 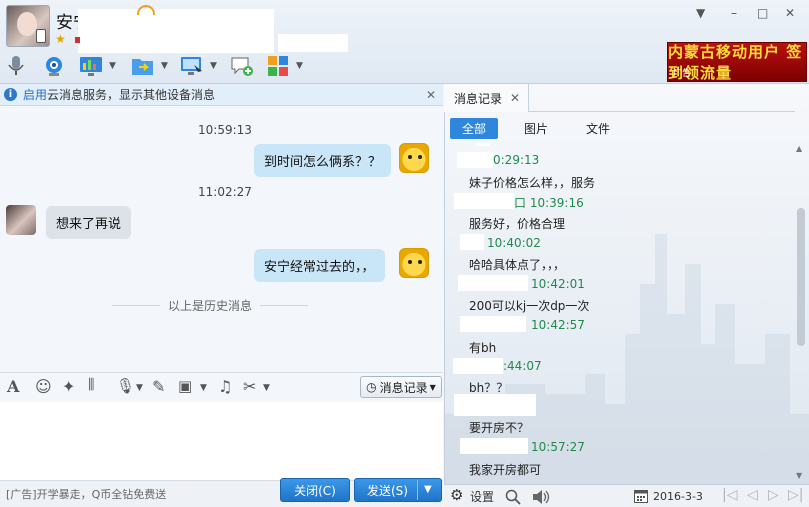 I want to click on snap-icon: ⫼, so click(x=91, y=385).